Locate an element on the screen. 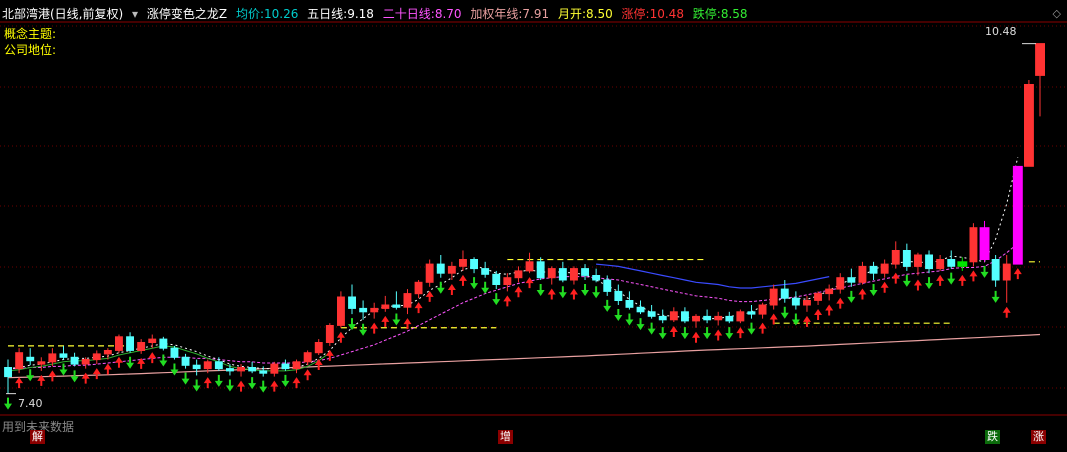 This screenshot has height=452, width=1067. diamond-icon: ◇ is located at coordinates (1057, 14).